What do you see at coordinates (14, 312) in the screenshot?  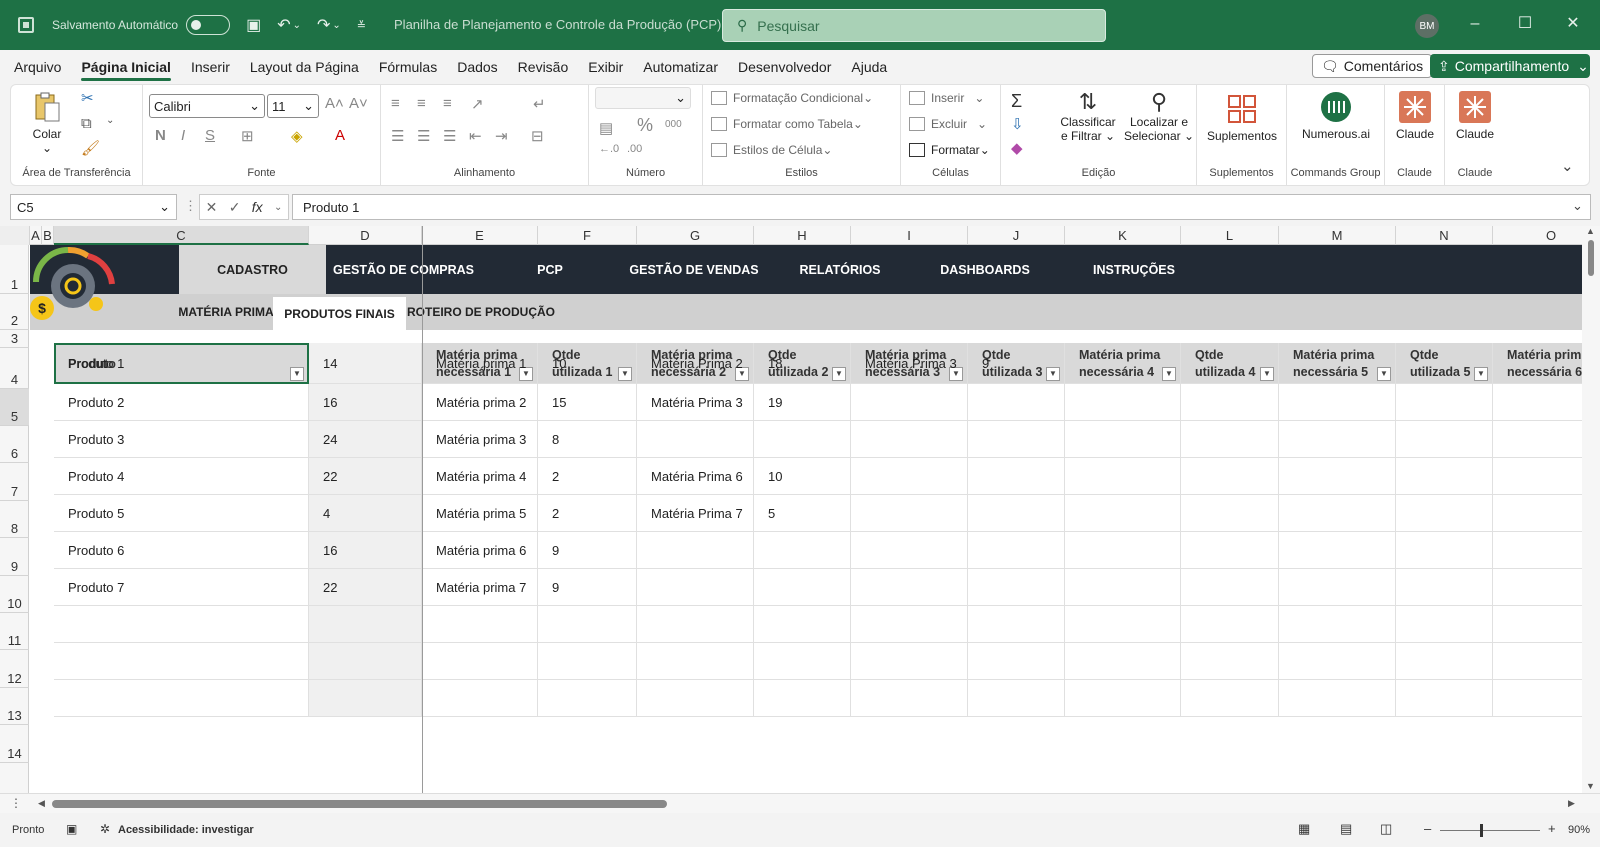 I see `row-header-2: 2` at bounding box center [14, 312].